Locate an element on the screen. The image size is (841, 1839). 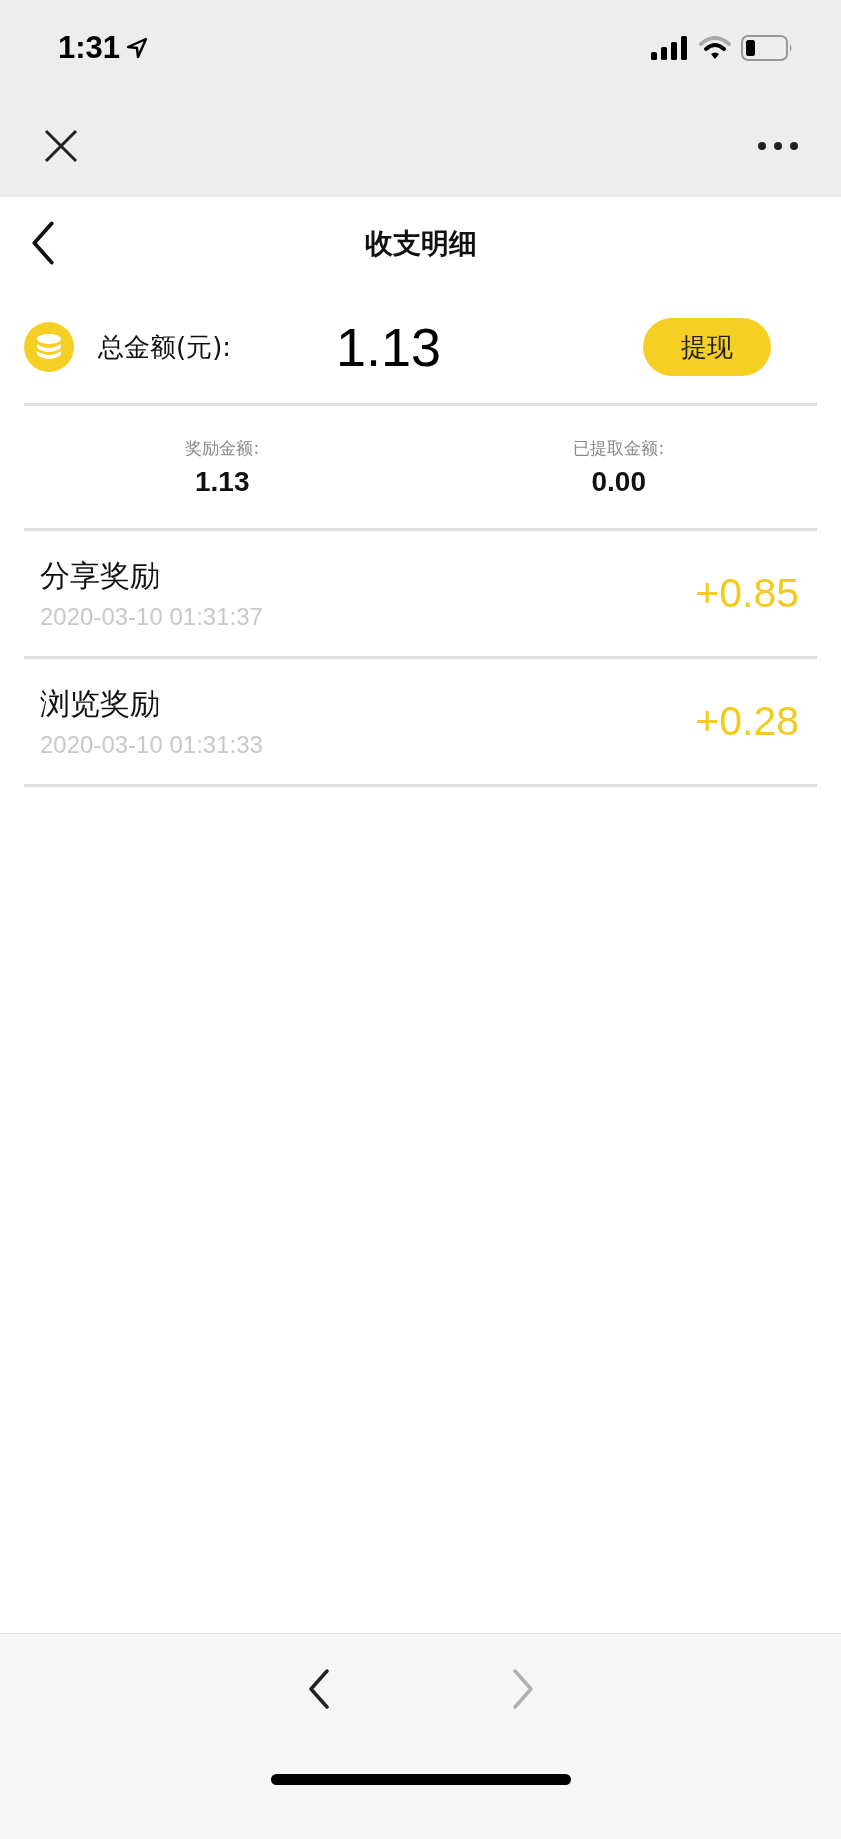
stat-label: 已提取金额: is located at coordinates (619, 448).